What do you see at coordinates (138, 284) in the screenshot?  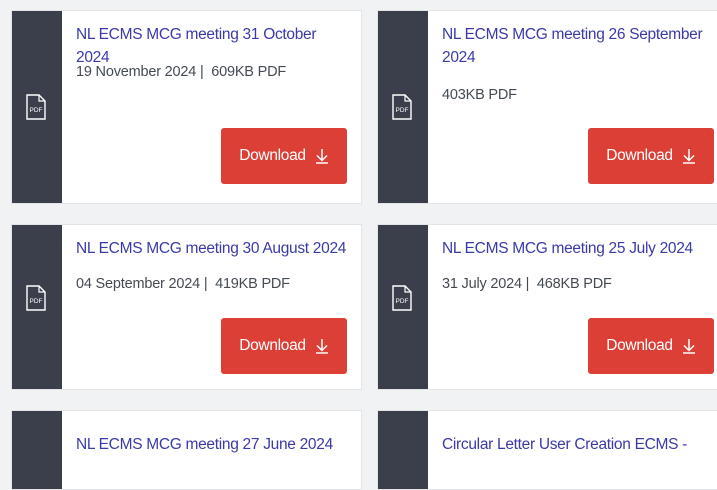 I see `document-date: 04 September 2024` at bounding box center [138, 284].